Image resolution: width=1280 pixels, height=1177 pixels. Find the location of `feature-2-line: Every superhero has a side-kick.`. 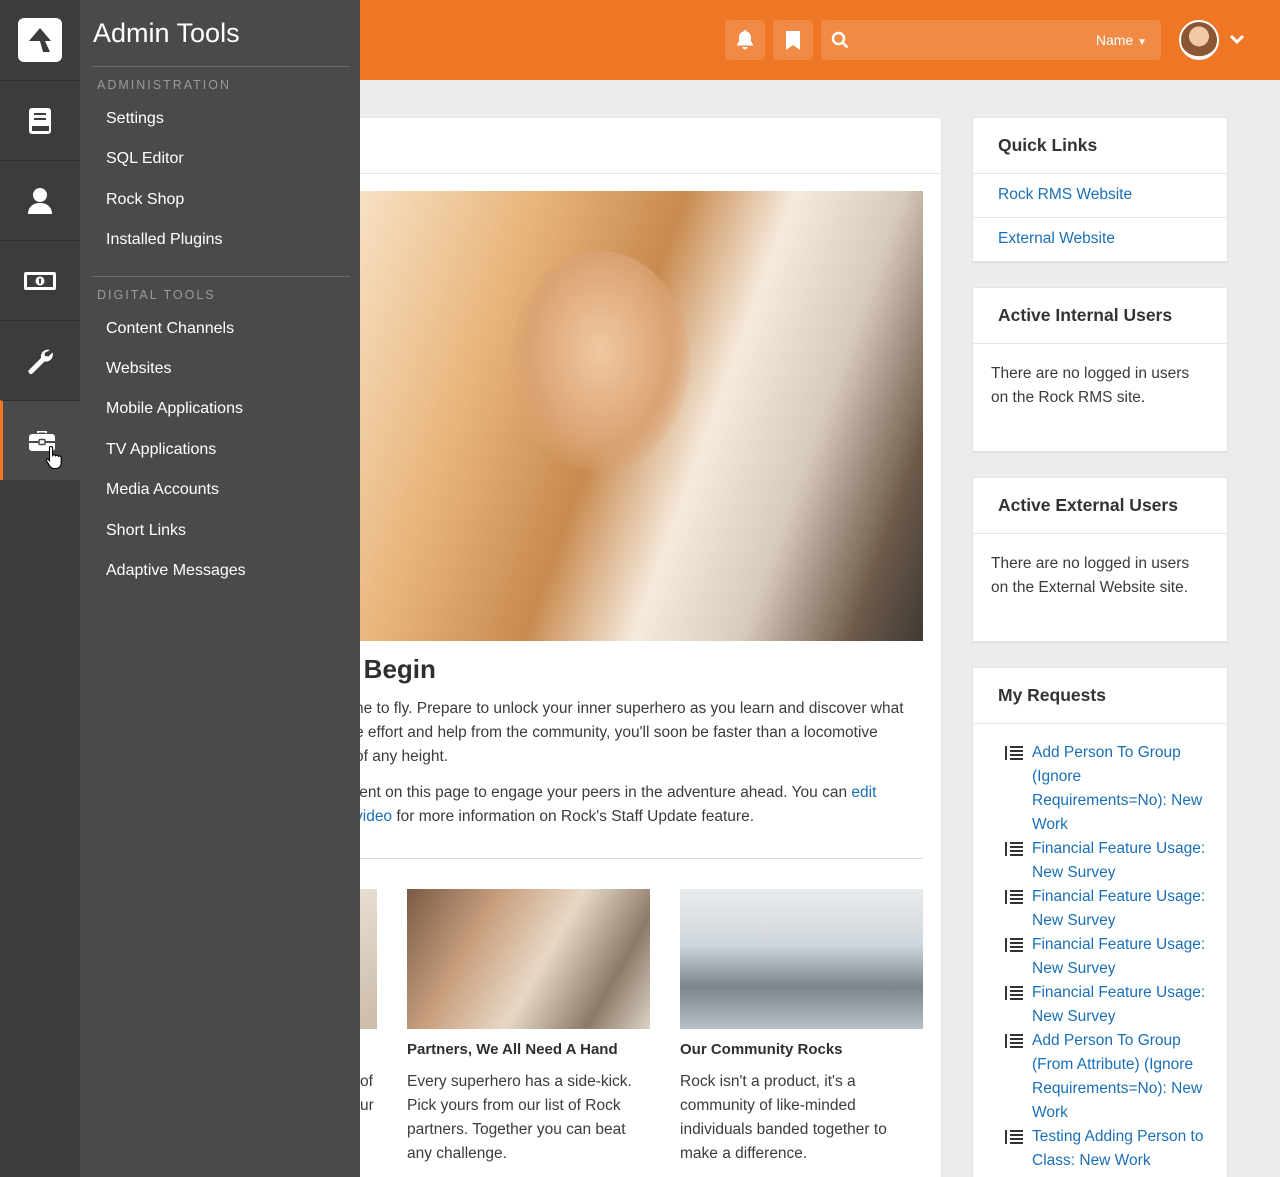

feature-2-line: Every superhero has a side-kick. is located at coordinates (519, 1081).